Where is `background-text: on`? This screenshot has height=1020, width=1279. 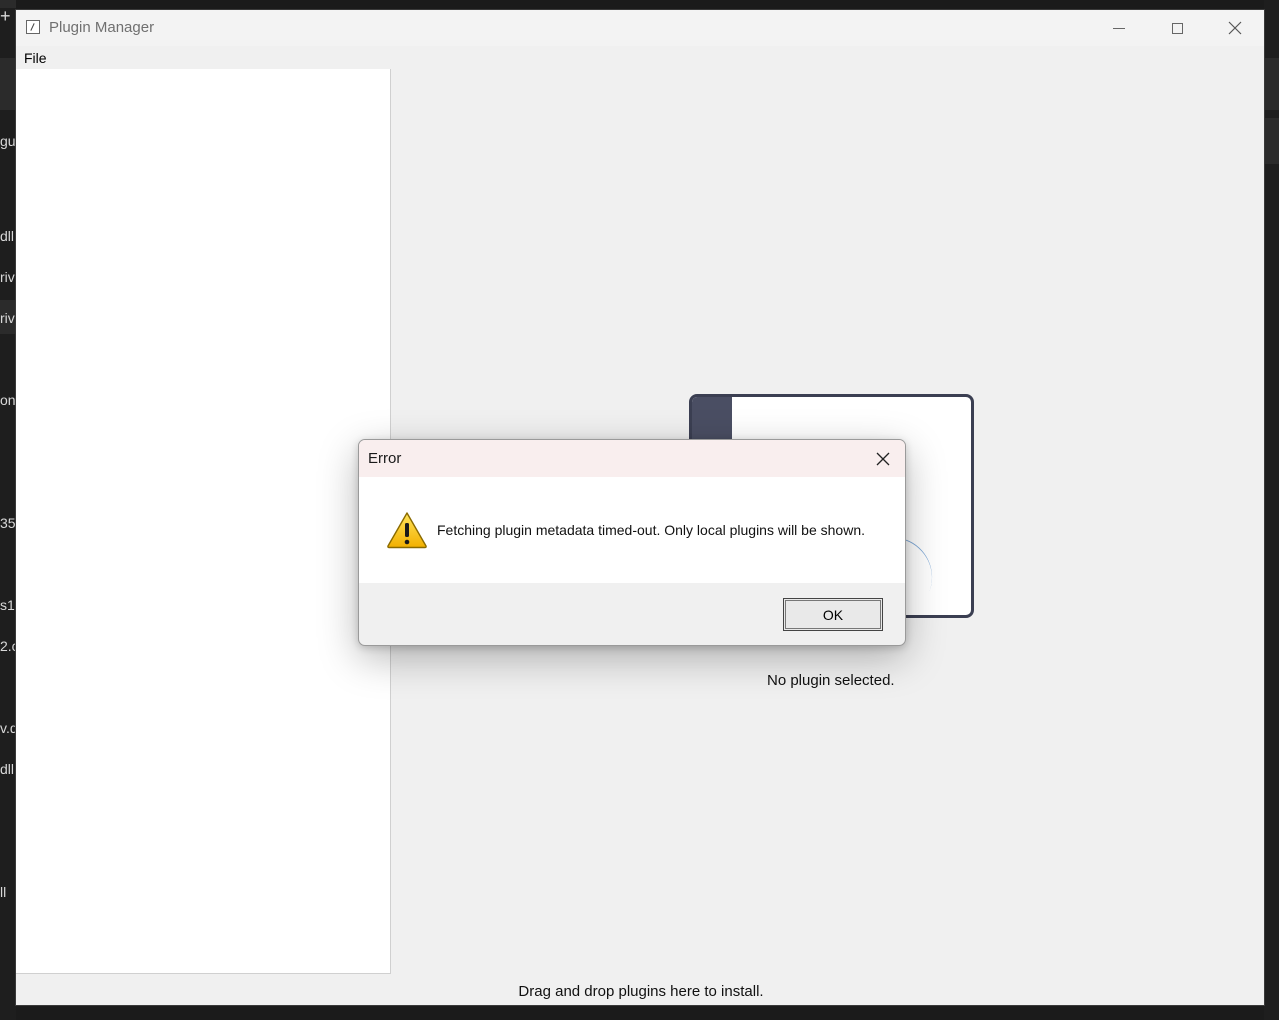 background-text: on is located at coordinates (8, 400).